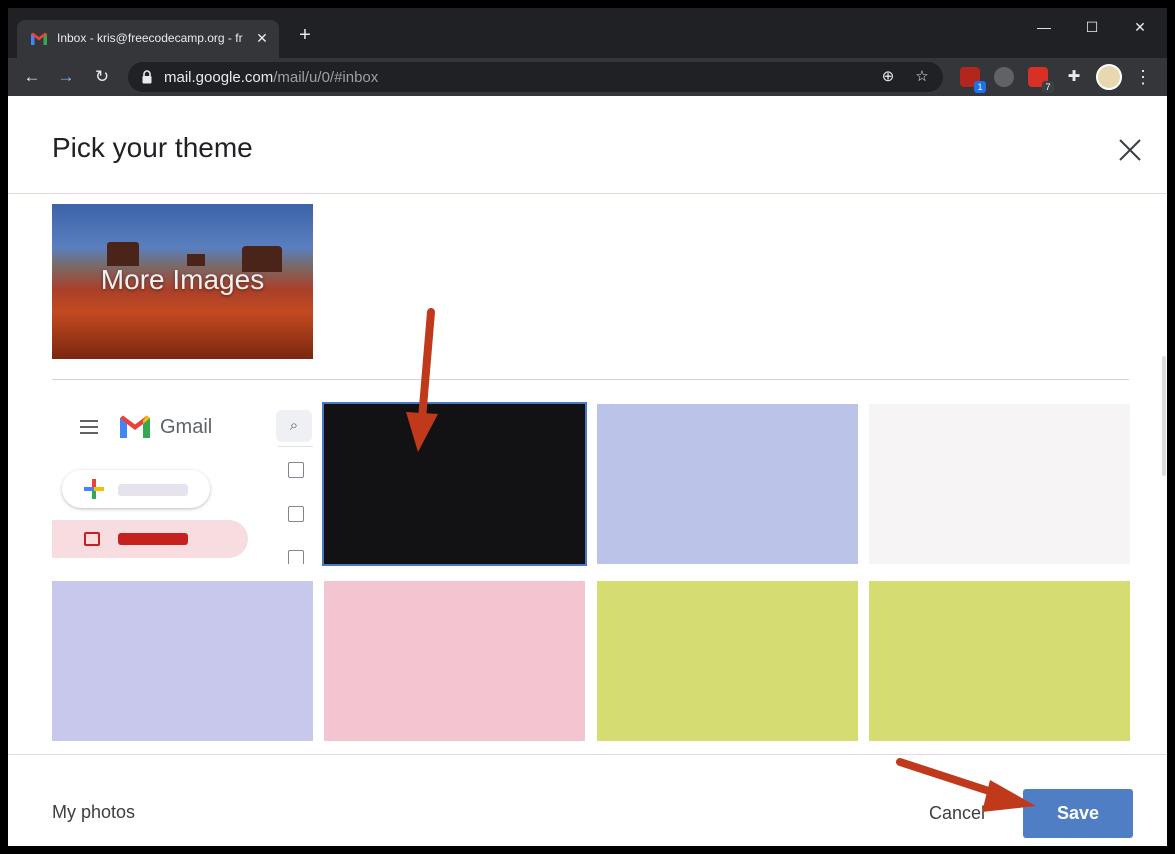  I want to click on avatar, so click(1109, 77).